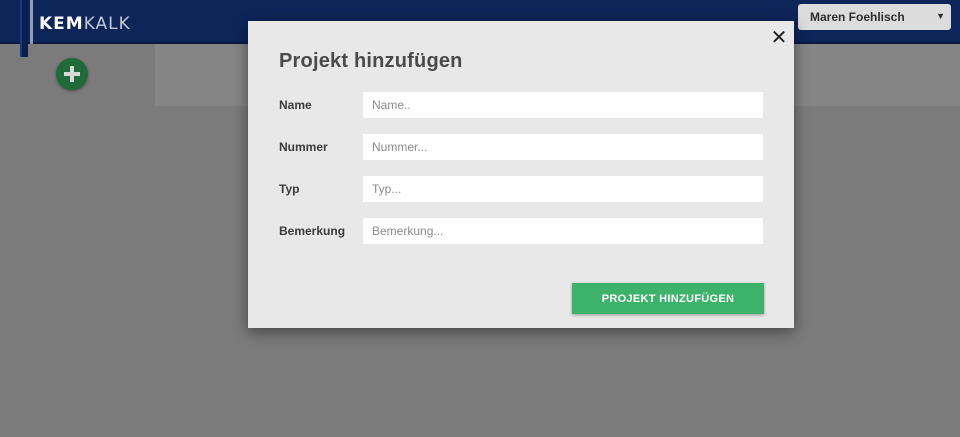  Describe the element at coordinates (72, 74) in the screenshot. I see `add-project-button` at that location.